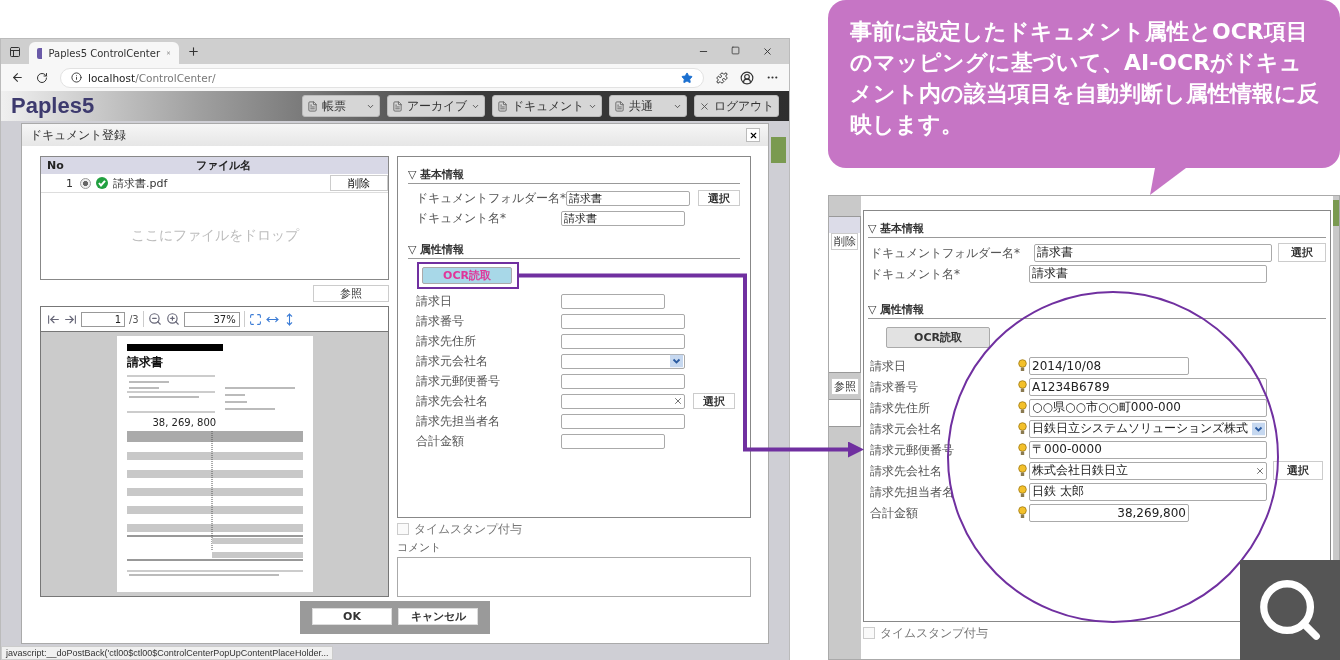 This screenshot has height=660, width=1340. I want to click on page-field: 1, so click(103, 319).